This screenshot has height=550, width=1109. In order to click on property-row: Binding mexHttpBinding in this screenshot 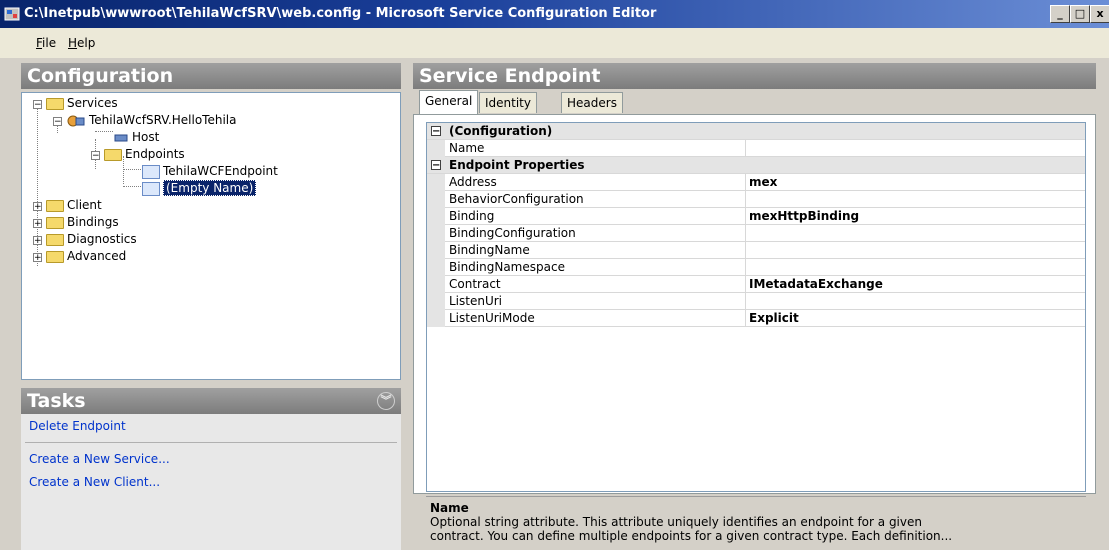, I will do `click(756, 216)`.